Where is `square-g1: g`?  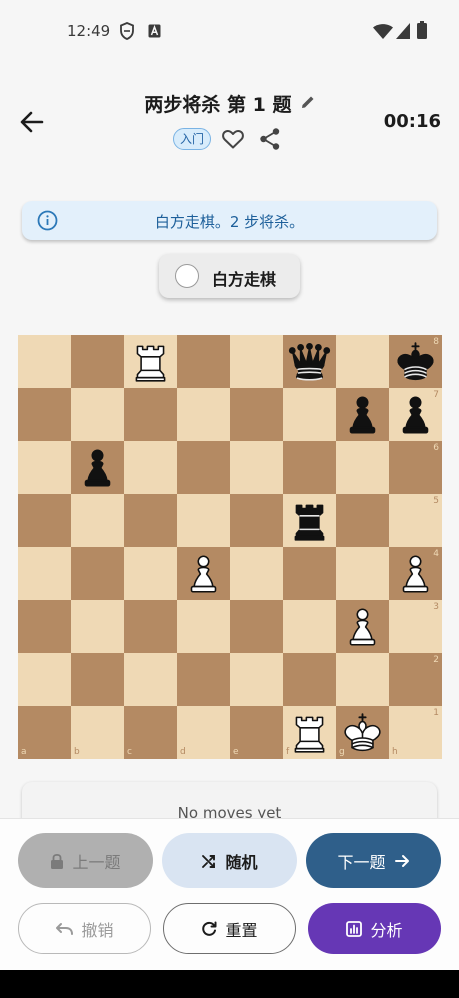 square-g1: g is located at coordinates (362, 732).